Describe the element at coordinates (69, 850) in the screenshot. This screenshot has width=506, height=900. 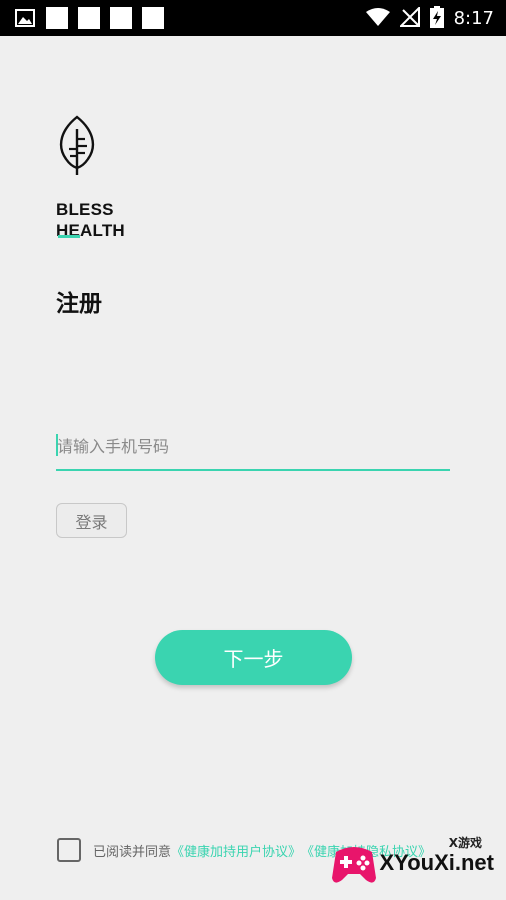
I see `agreement-checkbox` at that location.